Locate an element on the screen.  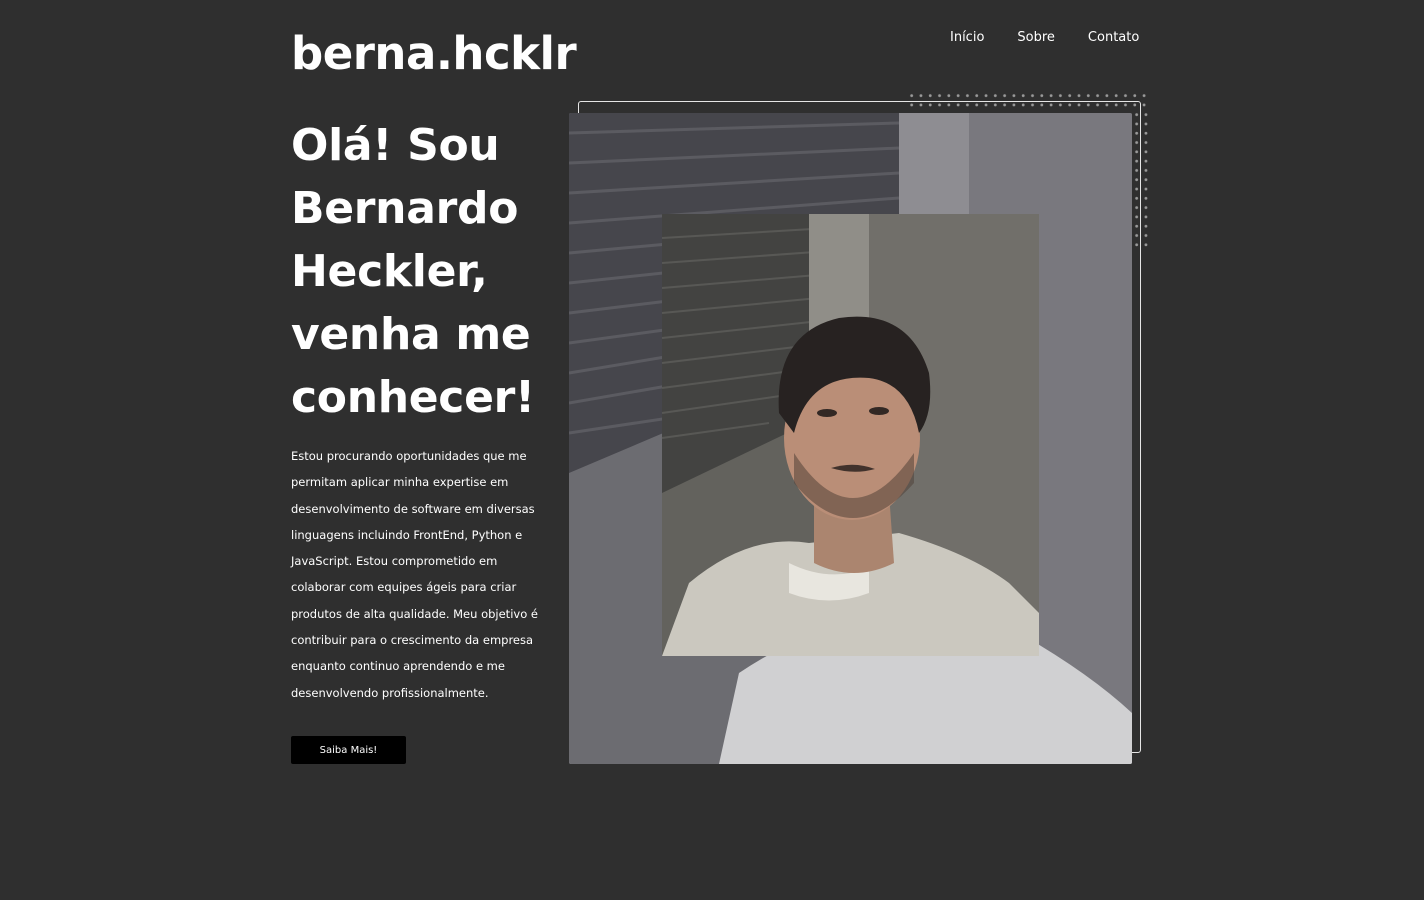
dot-pattern-top is located at coordinates (1029, 100).